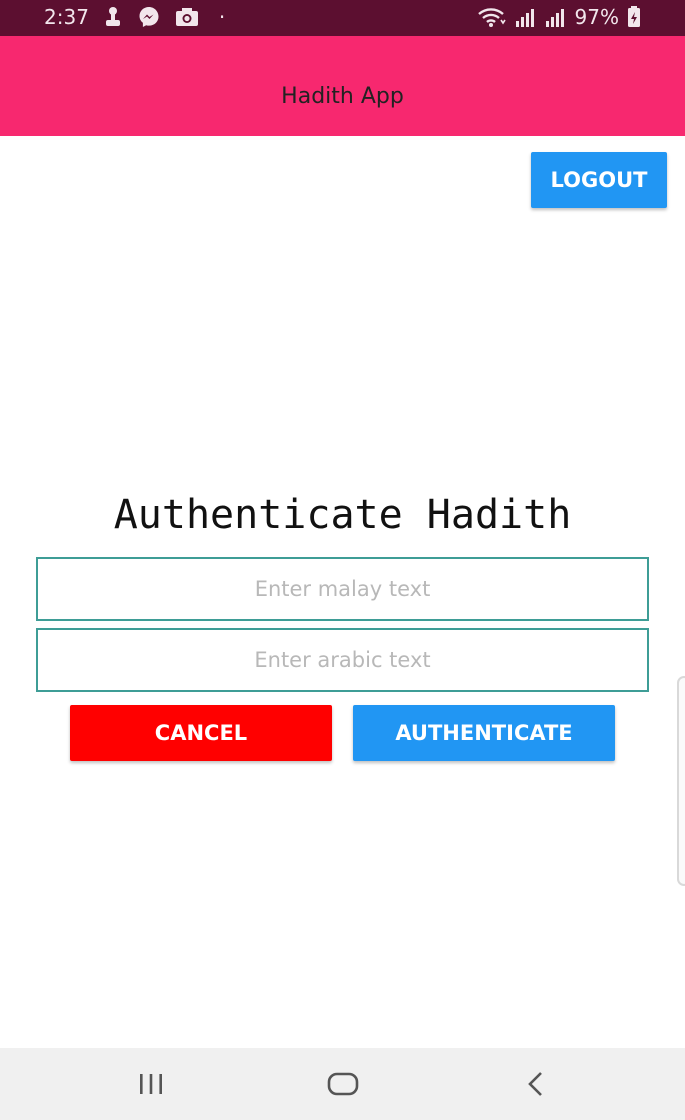 This screenshot has width=685, height=1120. What do you see at coordinates (134, 17) in the screenshot?
I see `status-left: 2:37 ·` at bounding box center [134, 17].